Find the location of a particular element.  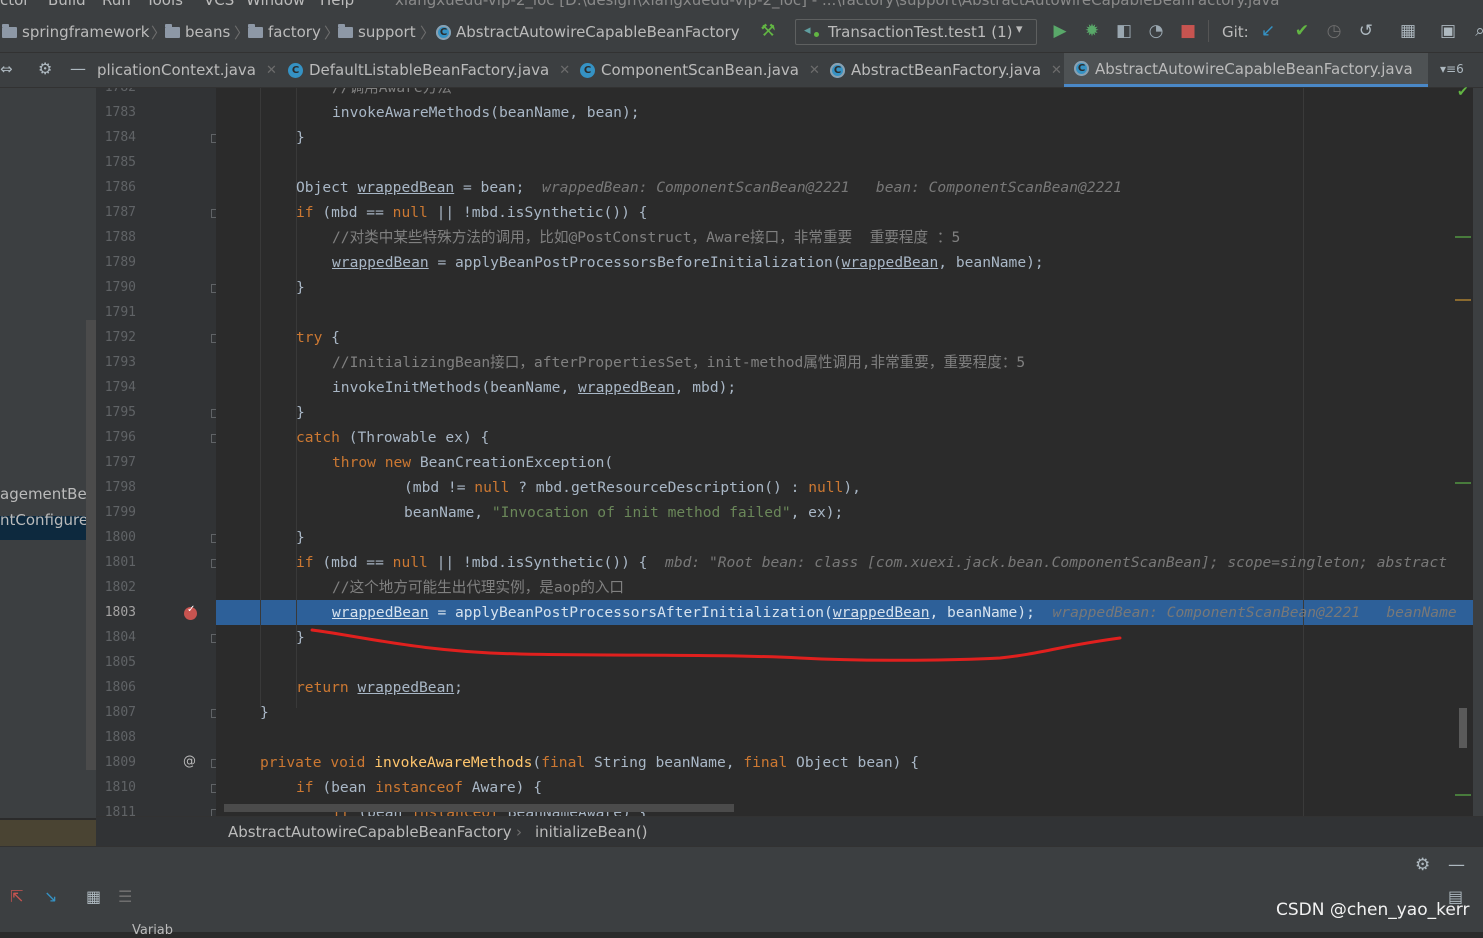

history-icon: ◷ is located at coordinates (1334, 31).